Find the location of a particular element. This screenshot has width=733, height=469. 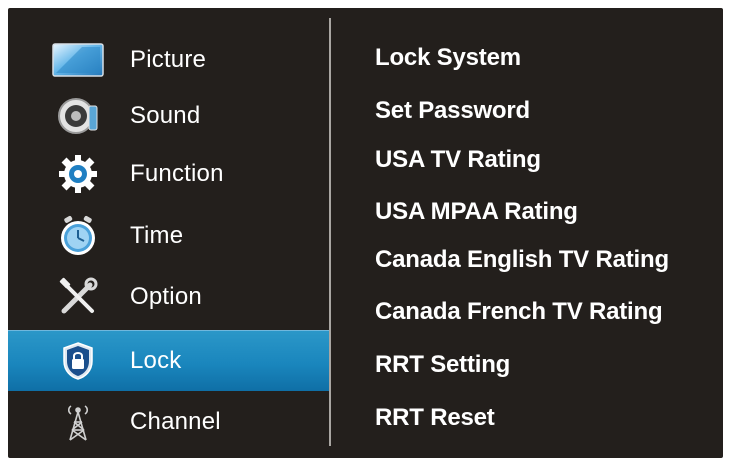

submenu-item-usa-mpaa-rating: USA MPAA Rating is located at coordinates (476, 212).